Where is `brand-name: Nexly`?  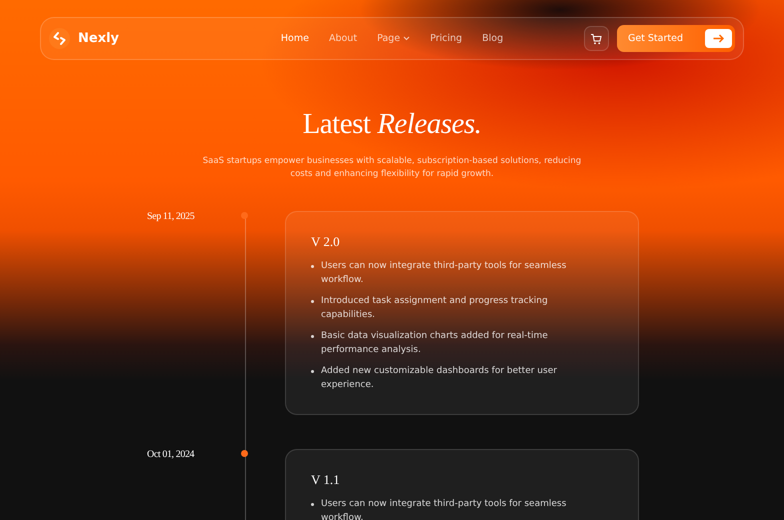
brand-name: Nexly is located at coordinates (99, 38).